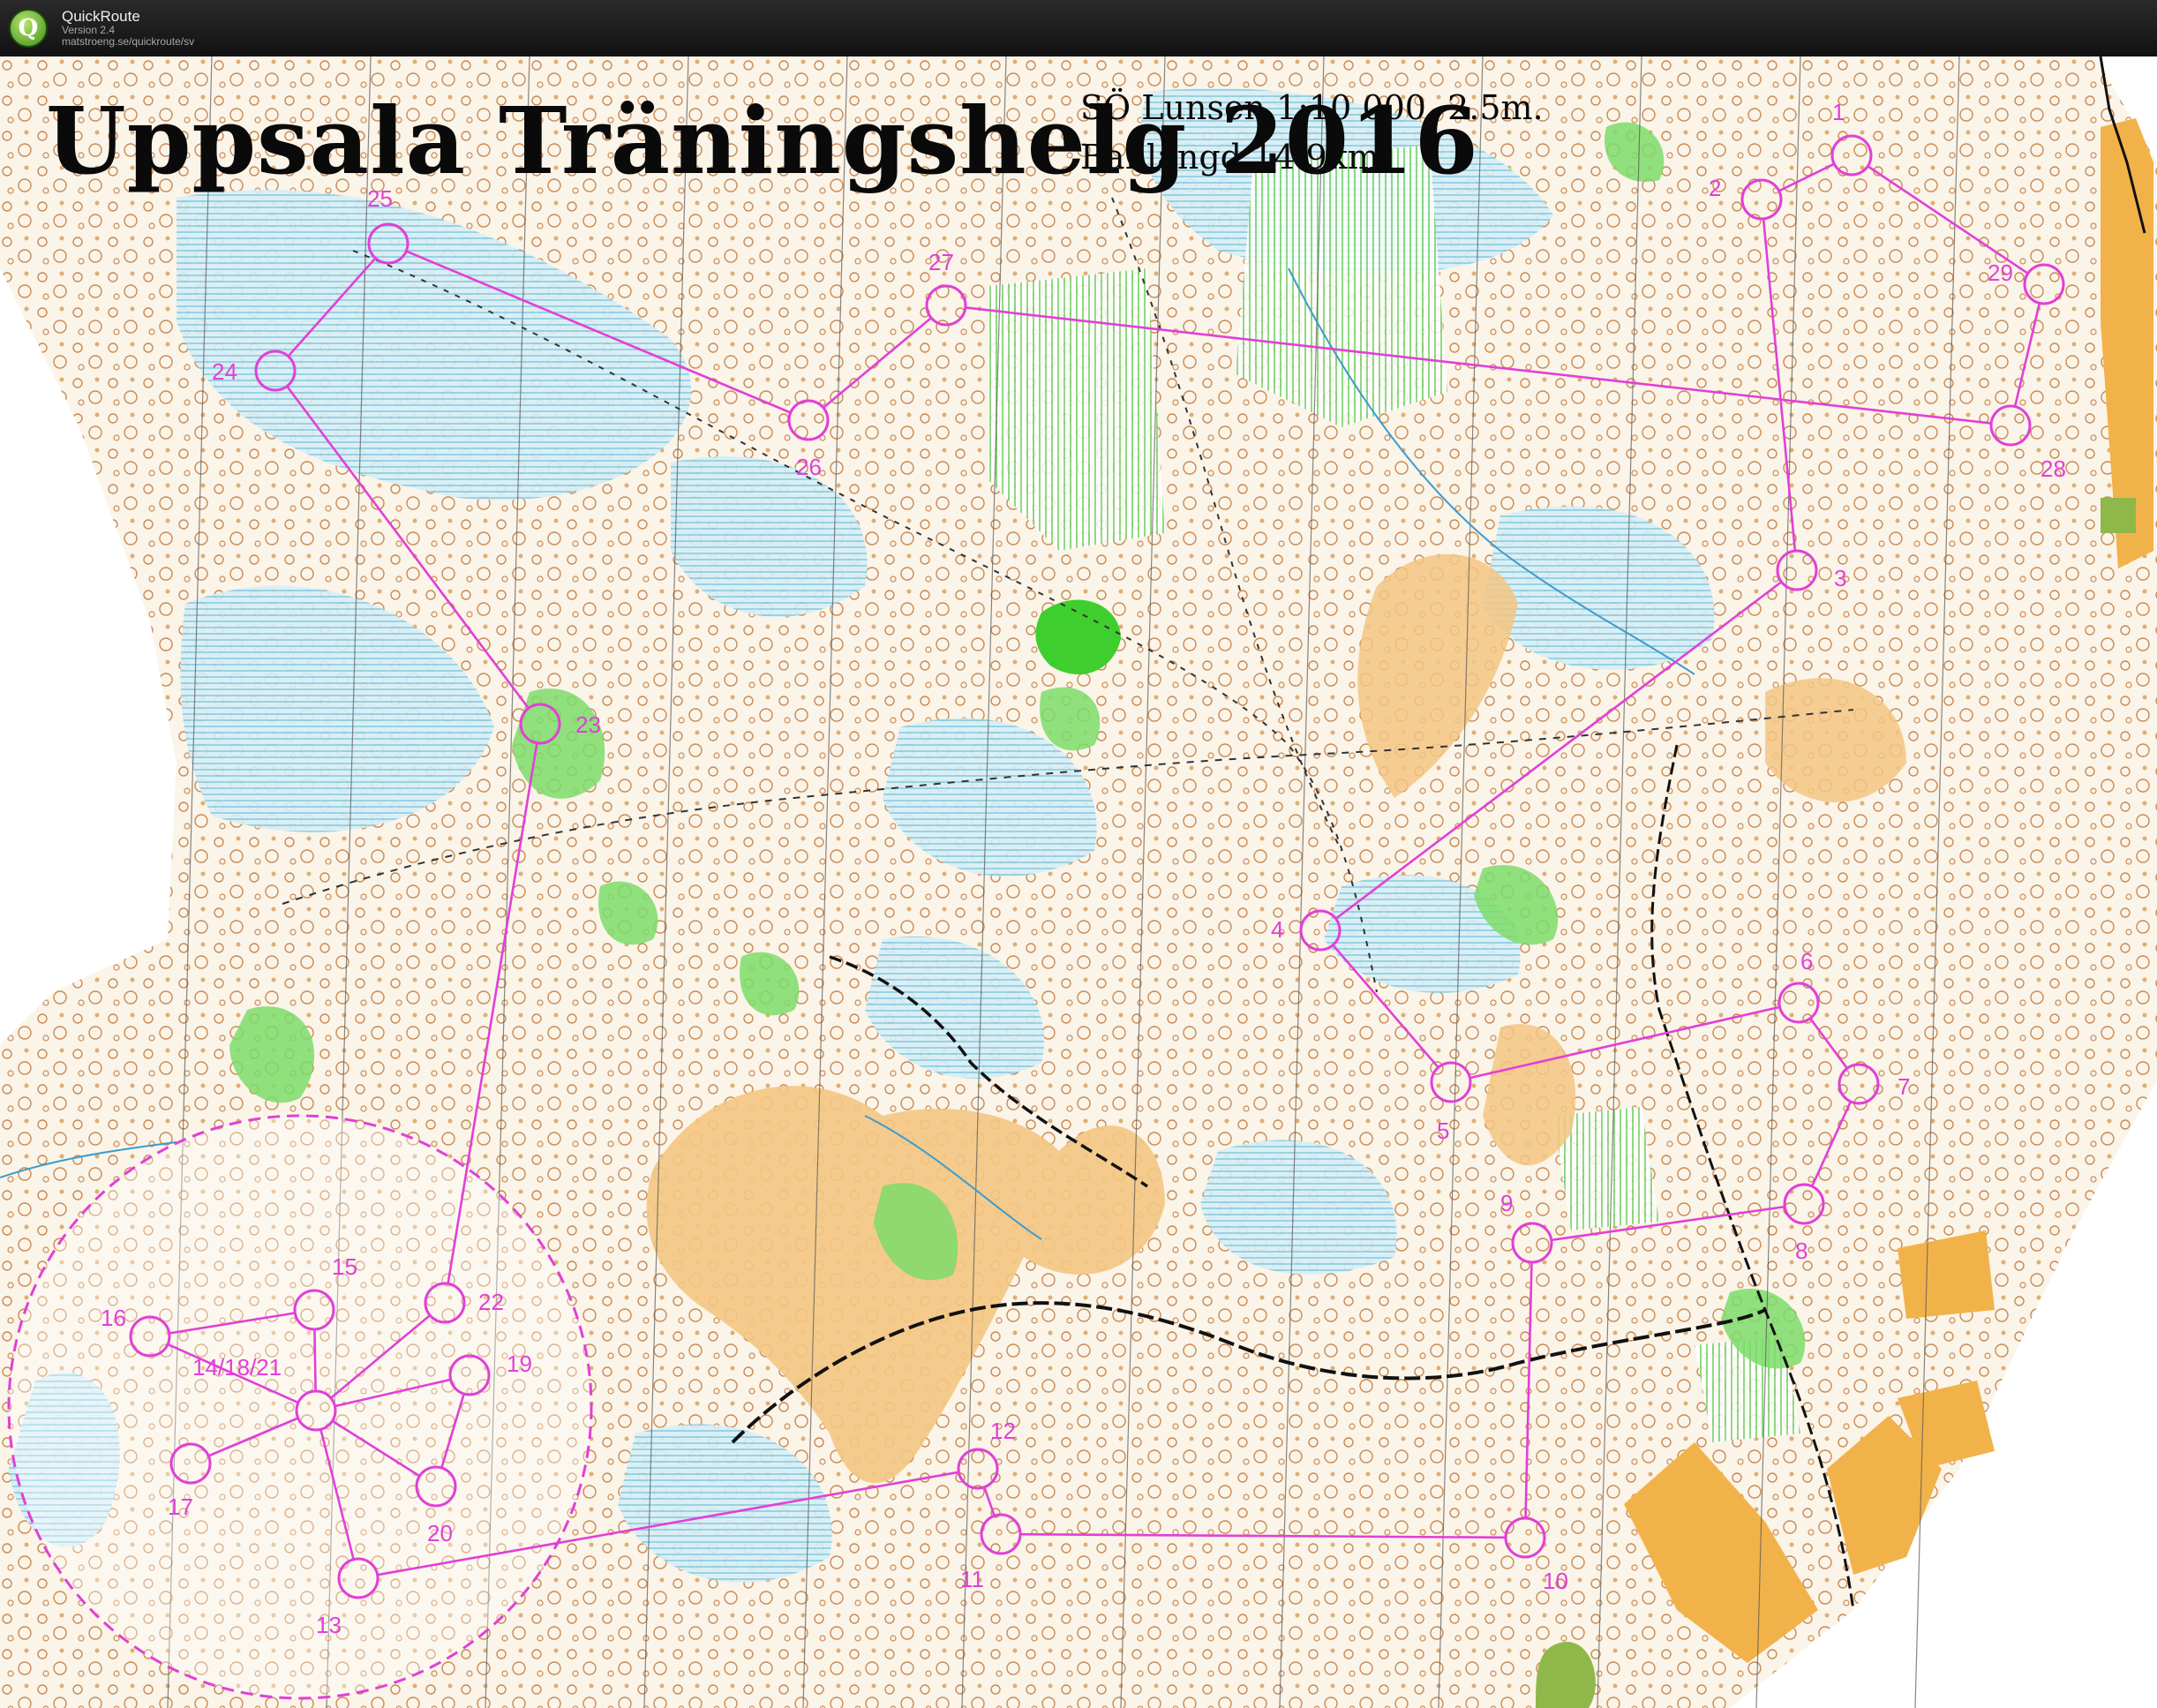  What do you see at coordinates (1507, 1203) in the screenshot?
I see `control-number-label: 9` at bounding box center [1507, 1203].